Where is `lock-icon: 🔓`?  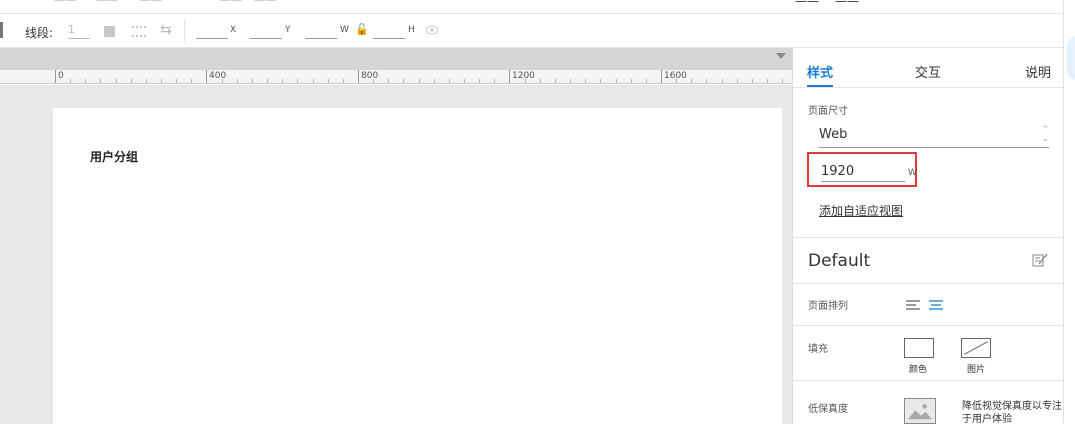
lock-icon: 🔓 is located at coordinates (362, 29).